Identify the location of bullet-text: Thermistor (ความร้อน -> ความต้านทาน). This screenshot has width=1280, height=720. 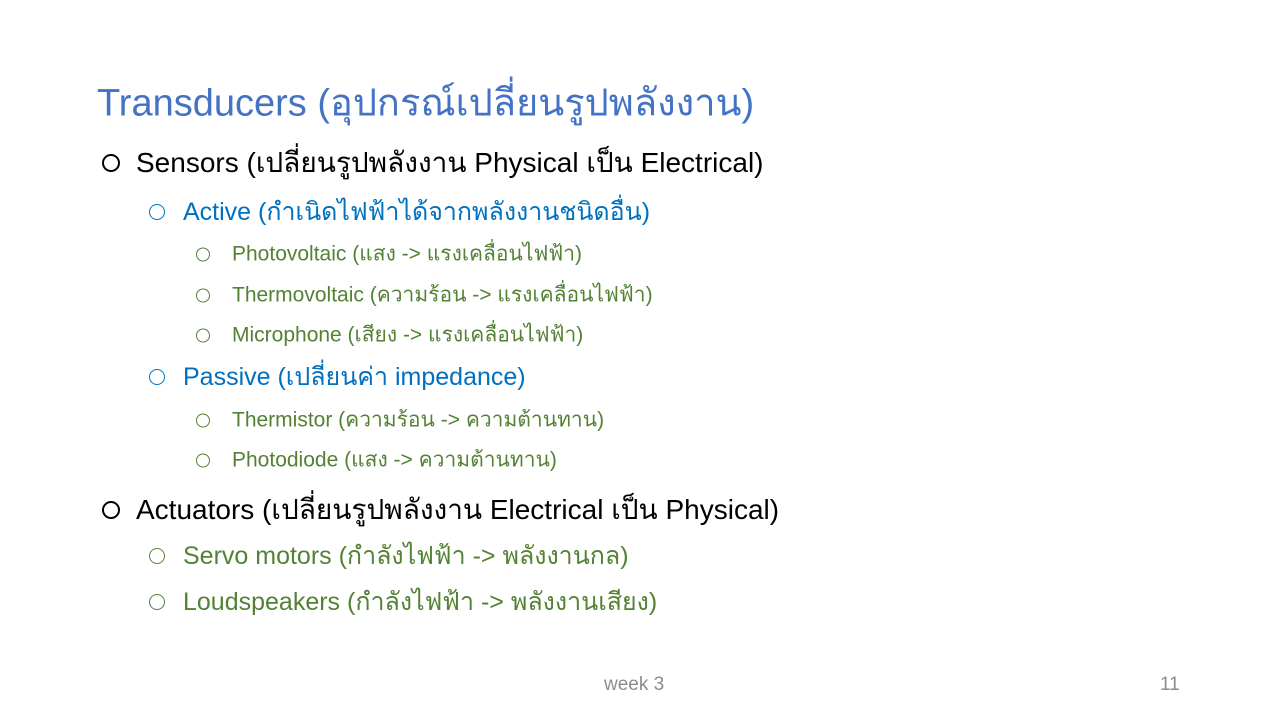
(418, 420).